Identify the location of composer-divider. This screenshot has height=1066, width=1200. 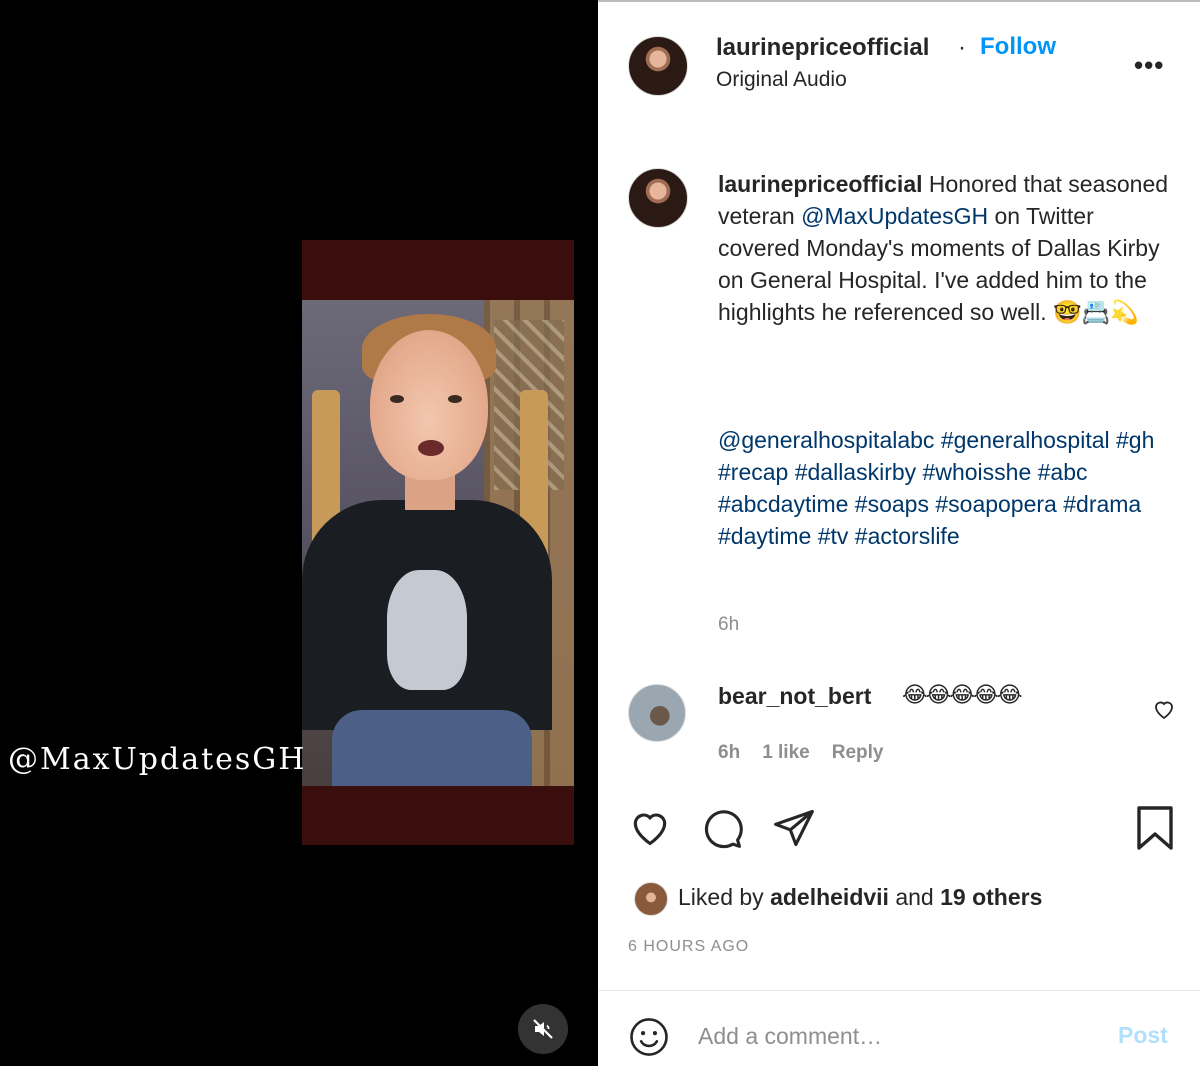
(899, 990).